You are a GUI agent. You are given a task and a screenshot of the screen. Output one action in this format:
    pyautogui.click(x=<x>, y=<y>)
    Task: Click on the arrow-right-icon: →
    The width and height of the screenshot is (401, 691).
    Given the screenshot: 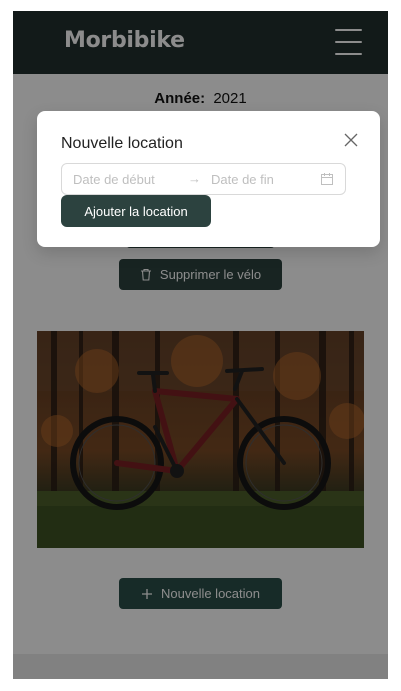 What is the action you would take?
    pyautogui.click(x=194, y=178)
    